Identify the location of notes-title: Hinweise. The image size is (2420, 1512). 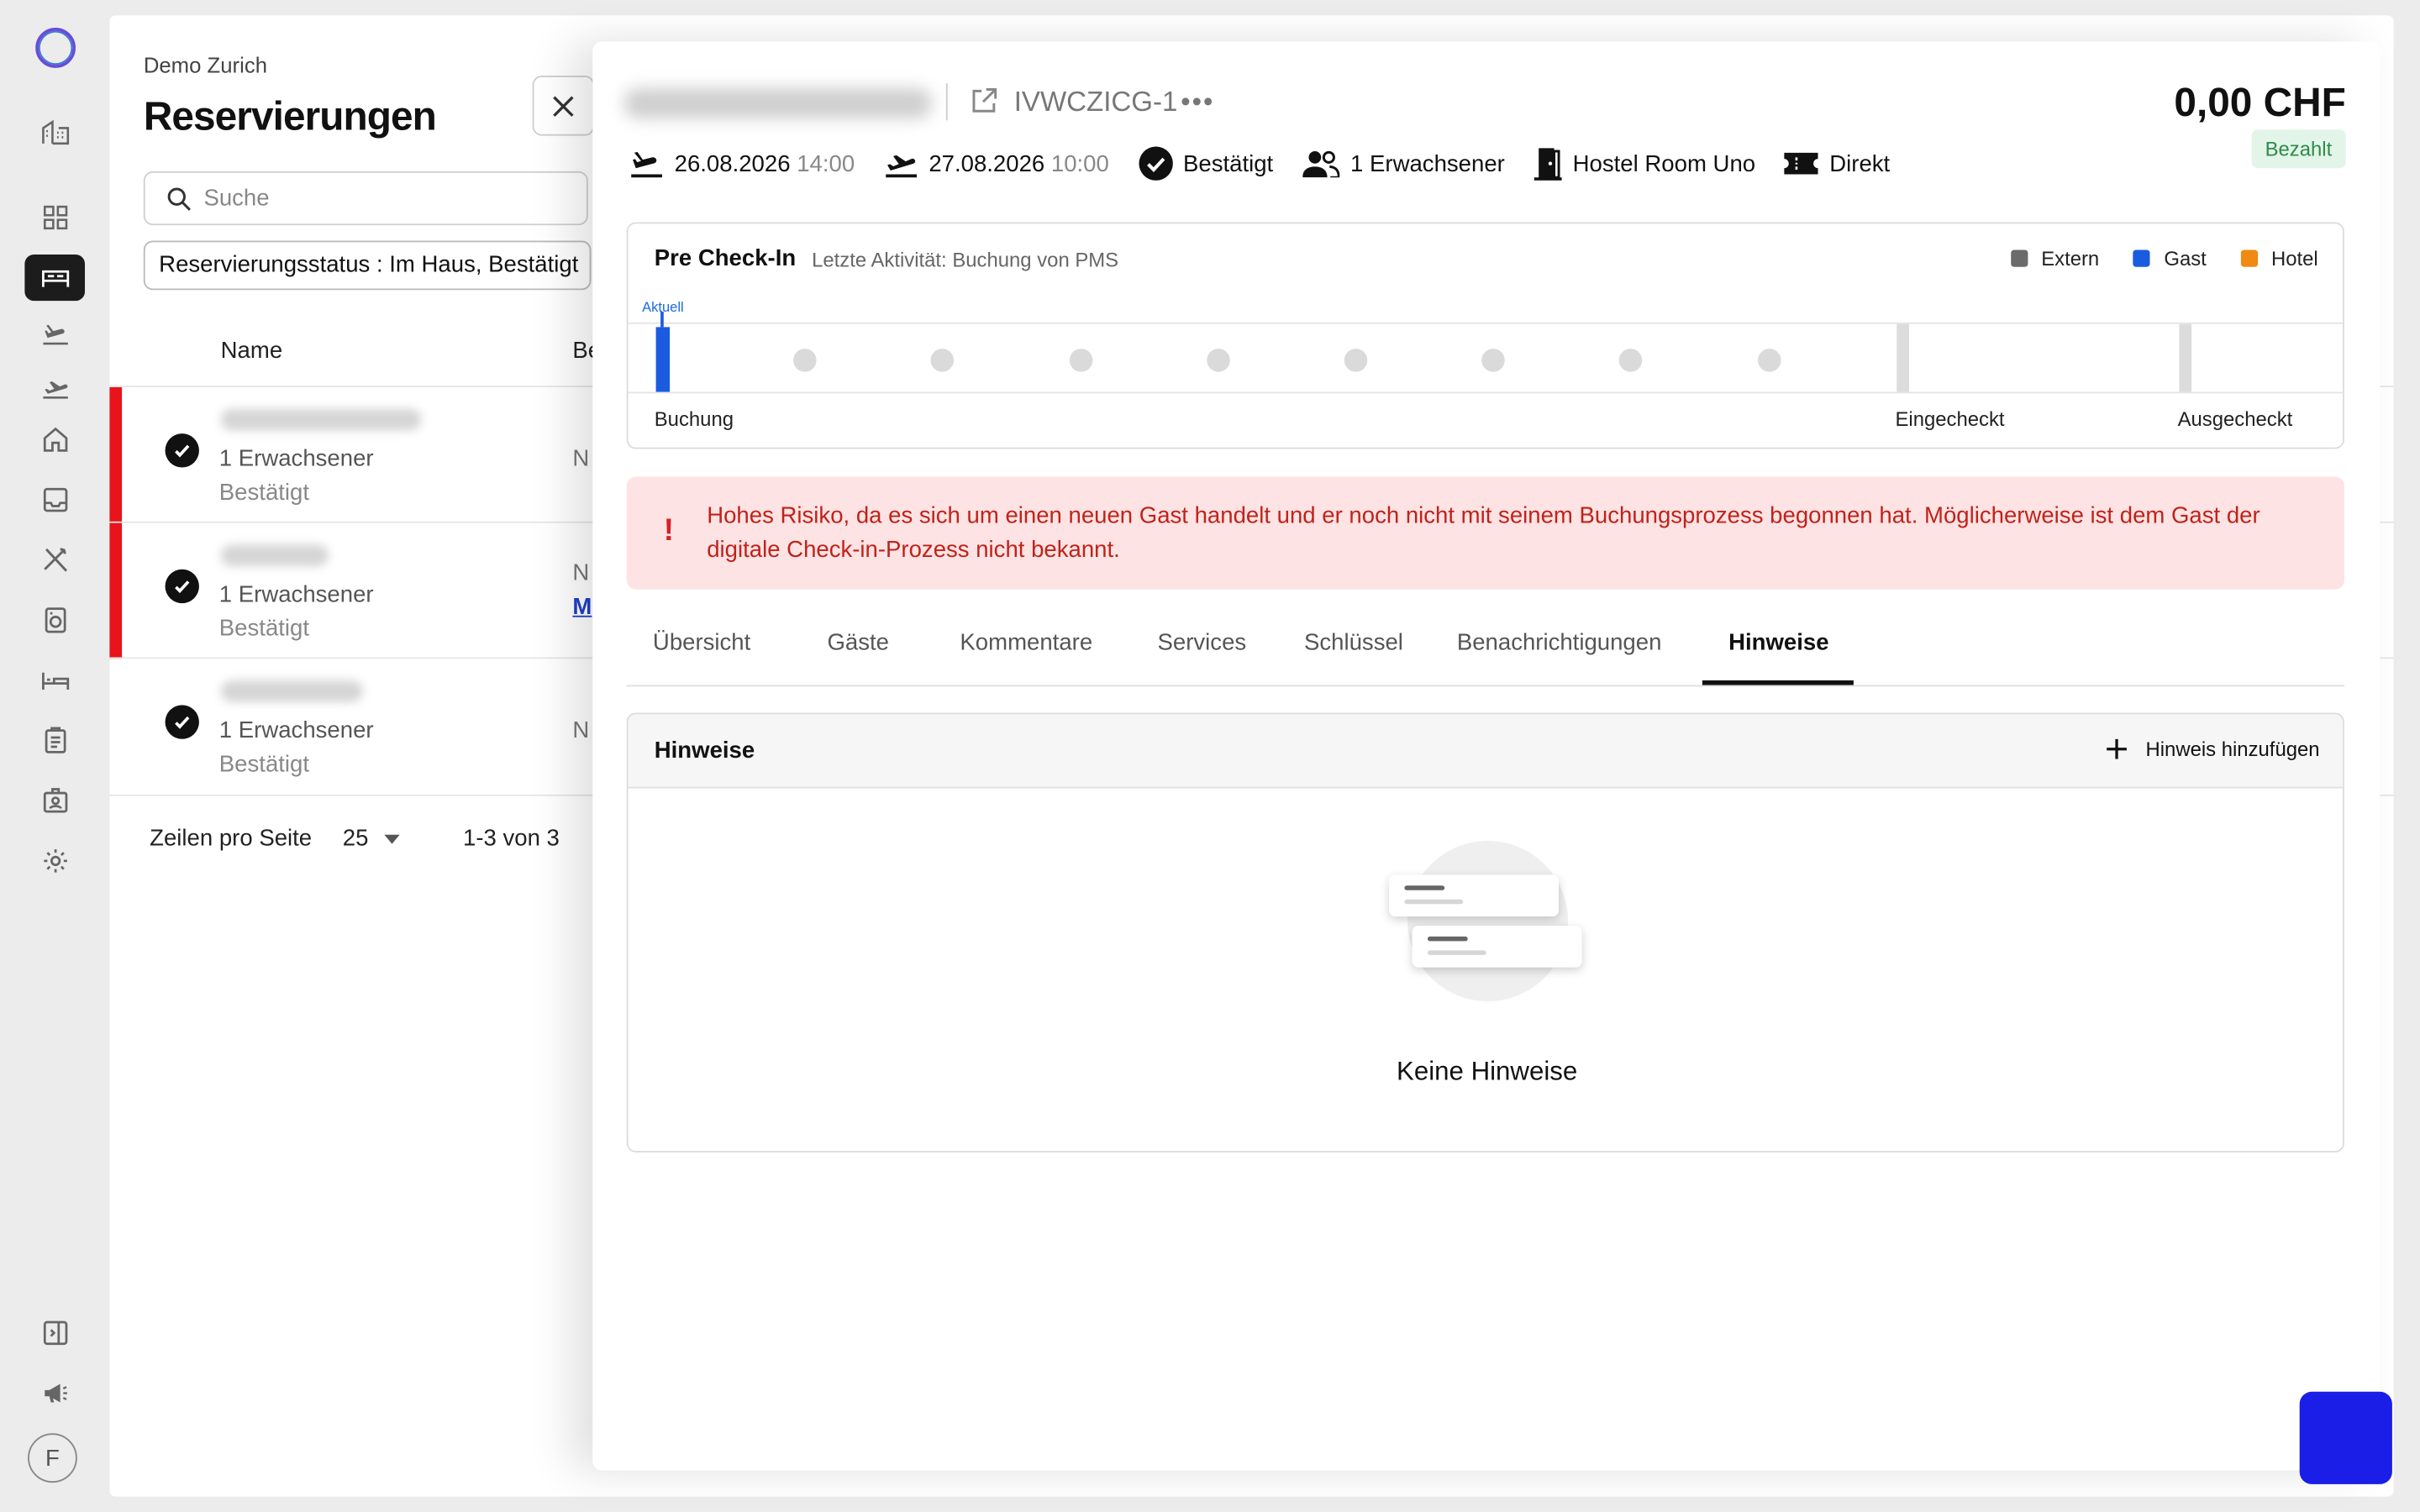
(704, 750).